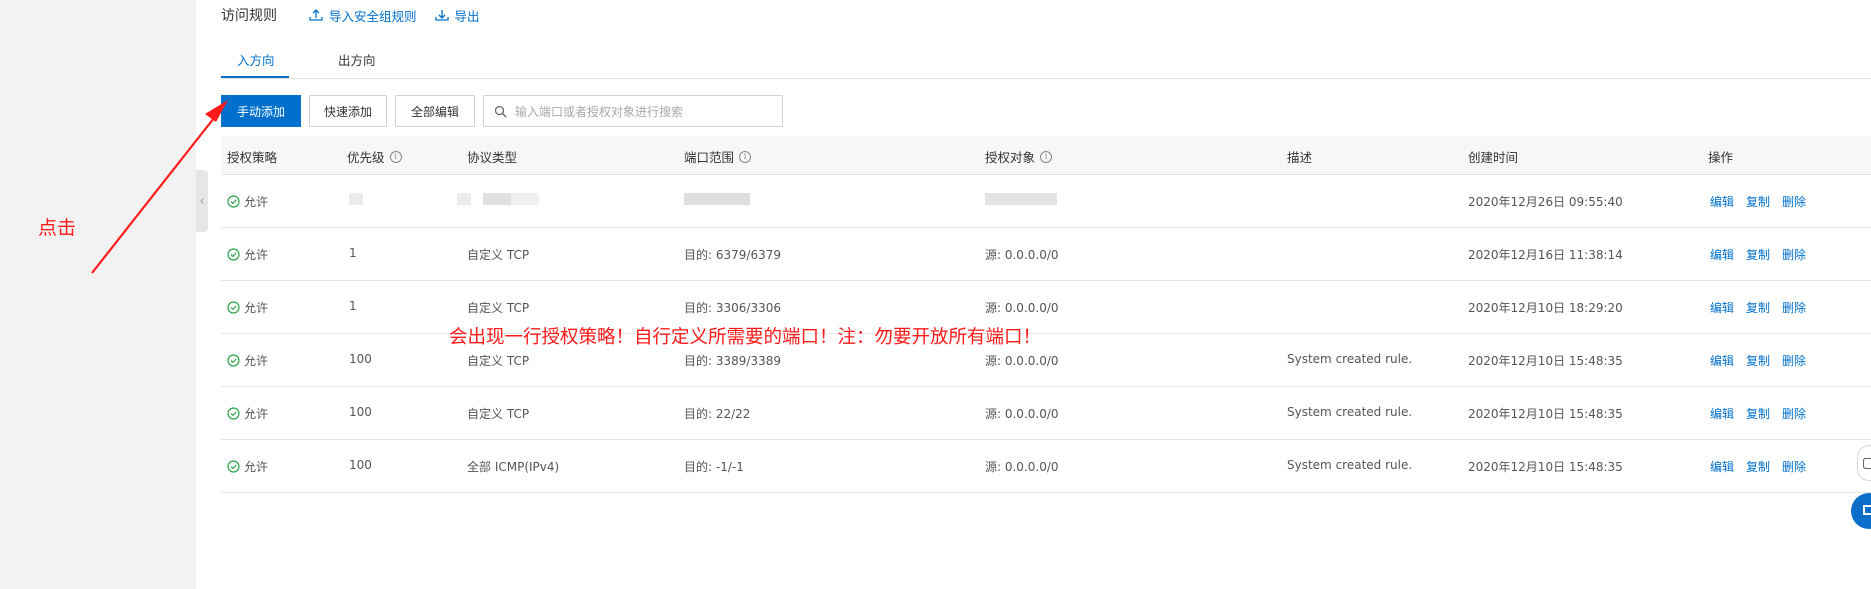 The height and width of the screenshot is (589, 1871). Describe the element at coordinates (599, 111) in the screenshot. I see `search-placeholder: 输入端口或者授权对象进行搜索` at that location.